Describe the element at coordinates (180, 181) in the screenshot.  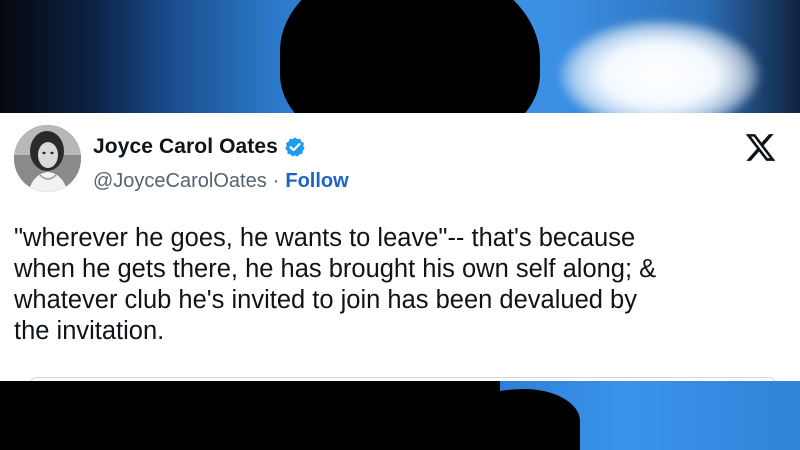
I see `author-handle: @JoyceCarolOates` at that location.